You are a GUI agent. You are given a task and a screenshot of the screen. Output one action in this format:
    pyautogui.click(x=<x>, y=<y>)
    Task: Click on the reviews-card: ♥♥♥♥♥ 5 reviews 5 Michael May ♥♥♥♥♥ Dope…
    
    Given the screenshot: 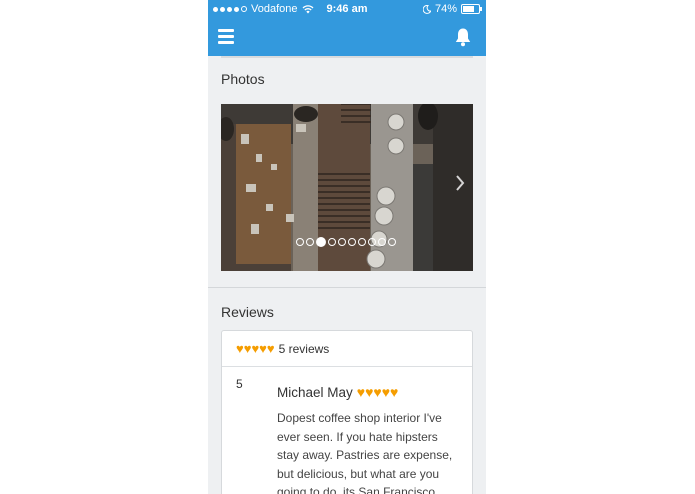 What is the action you would take?
    pyautogui.click(x=347, y=412)
    